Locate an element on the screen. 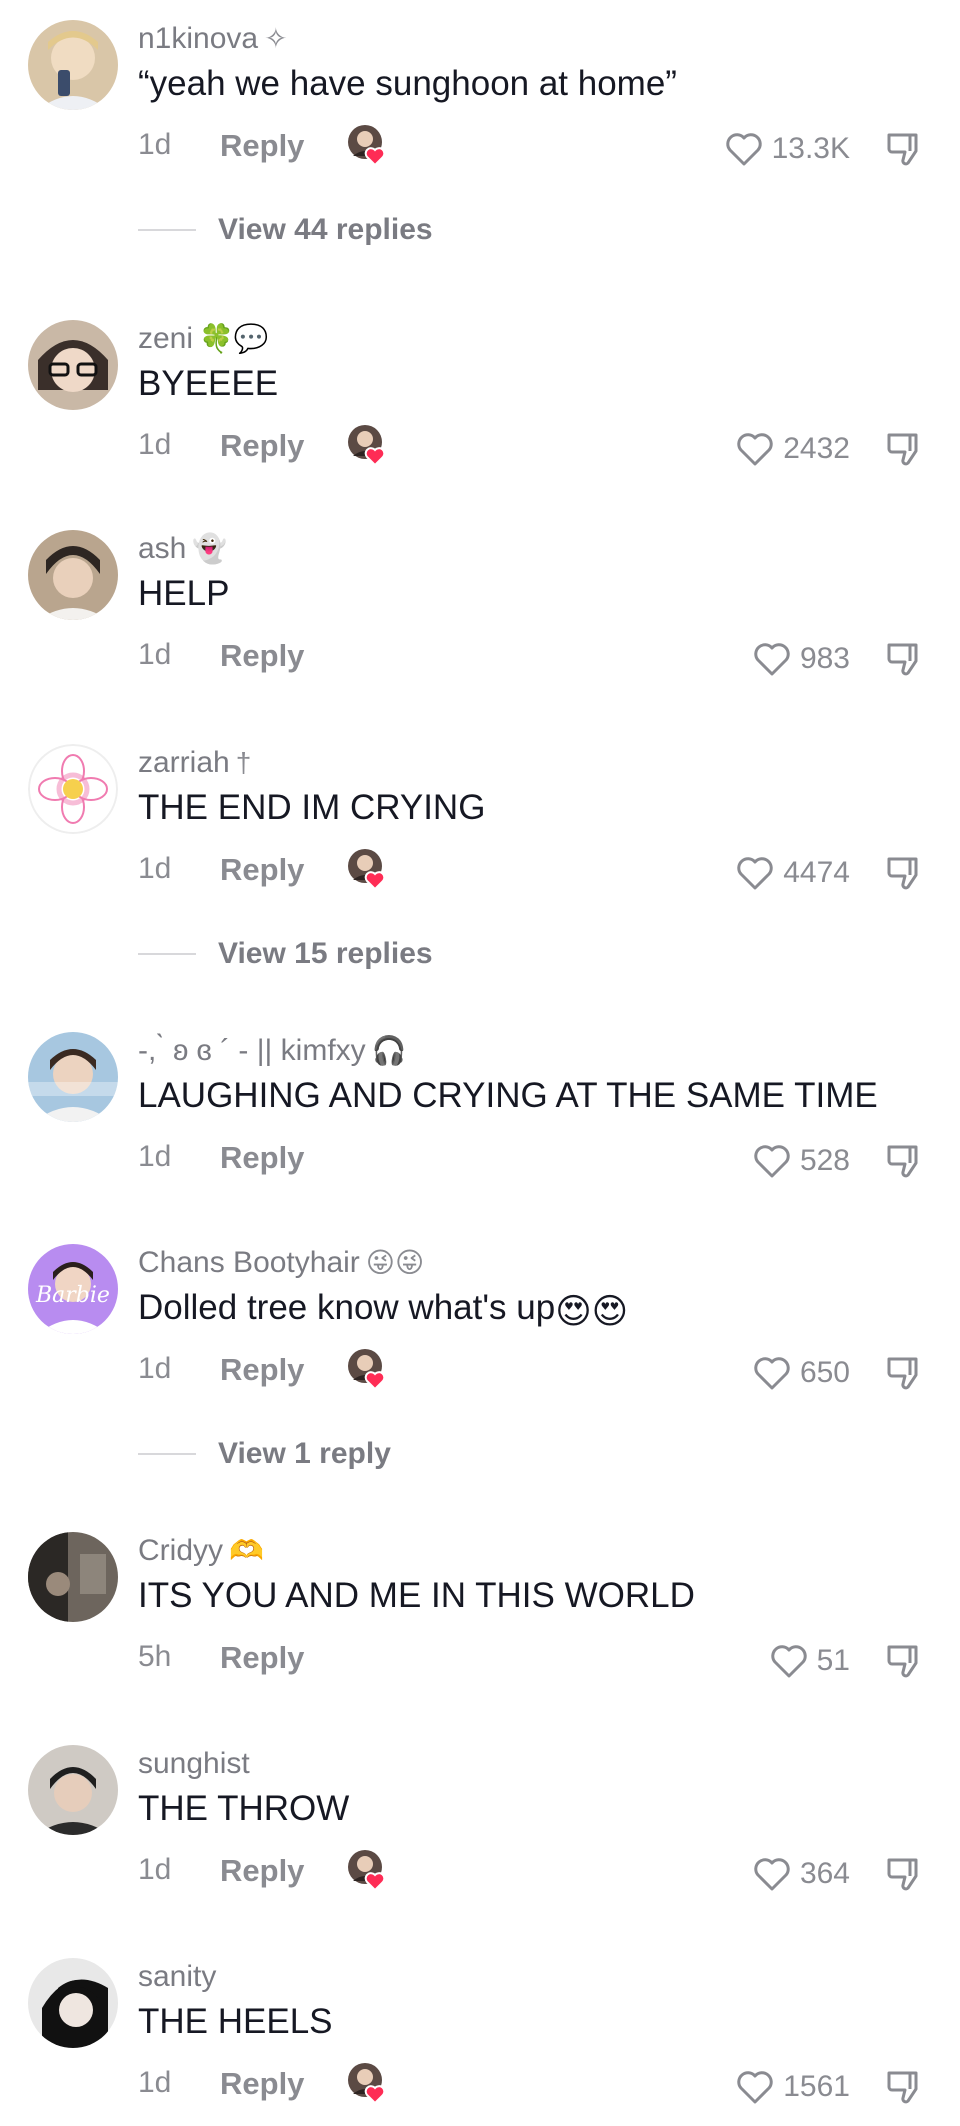 This screenshot has height=2126, width=960. like-button: 51 is located at coordinates (809, 1661).